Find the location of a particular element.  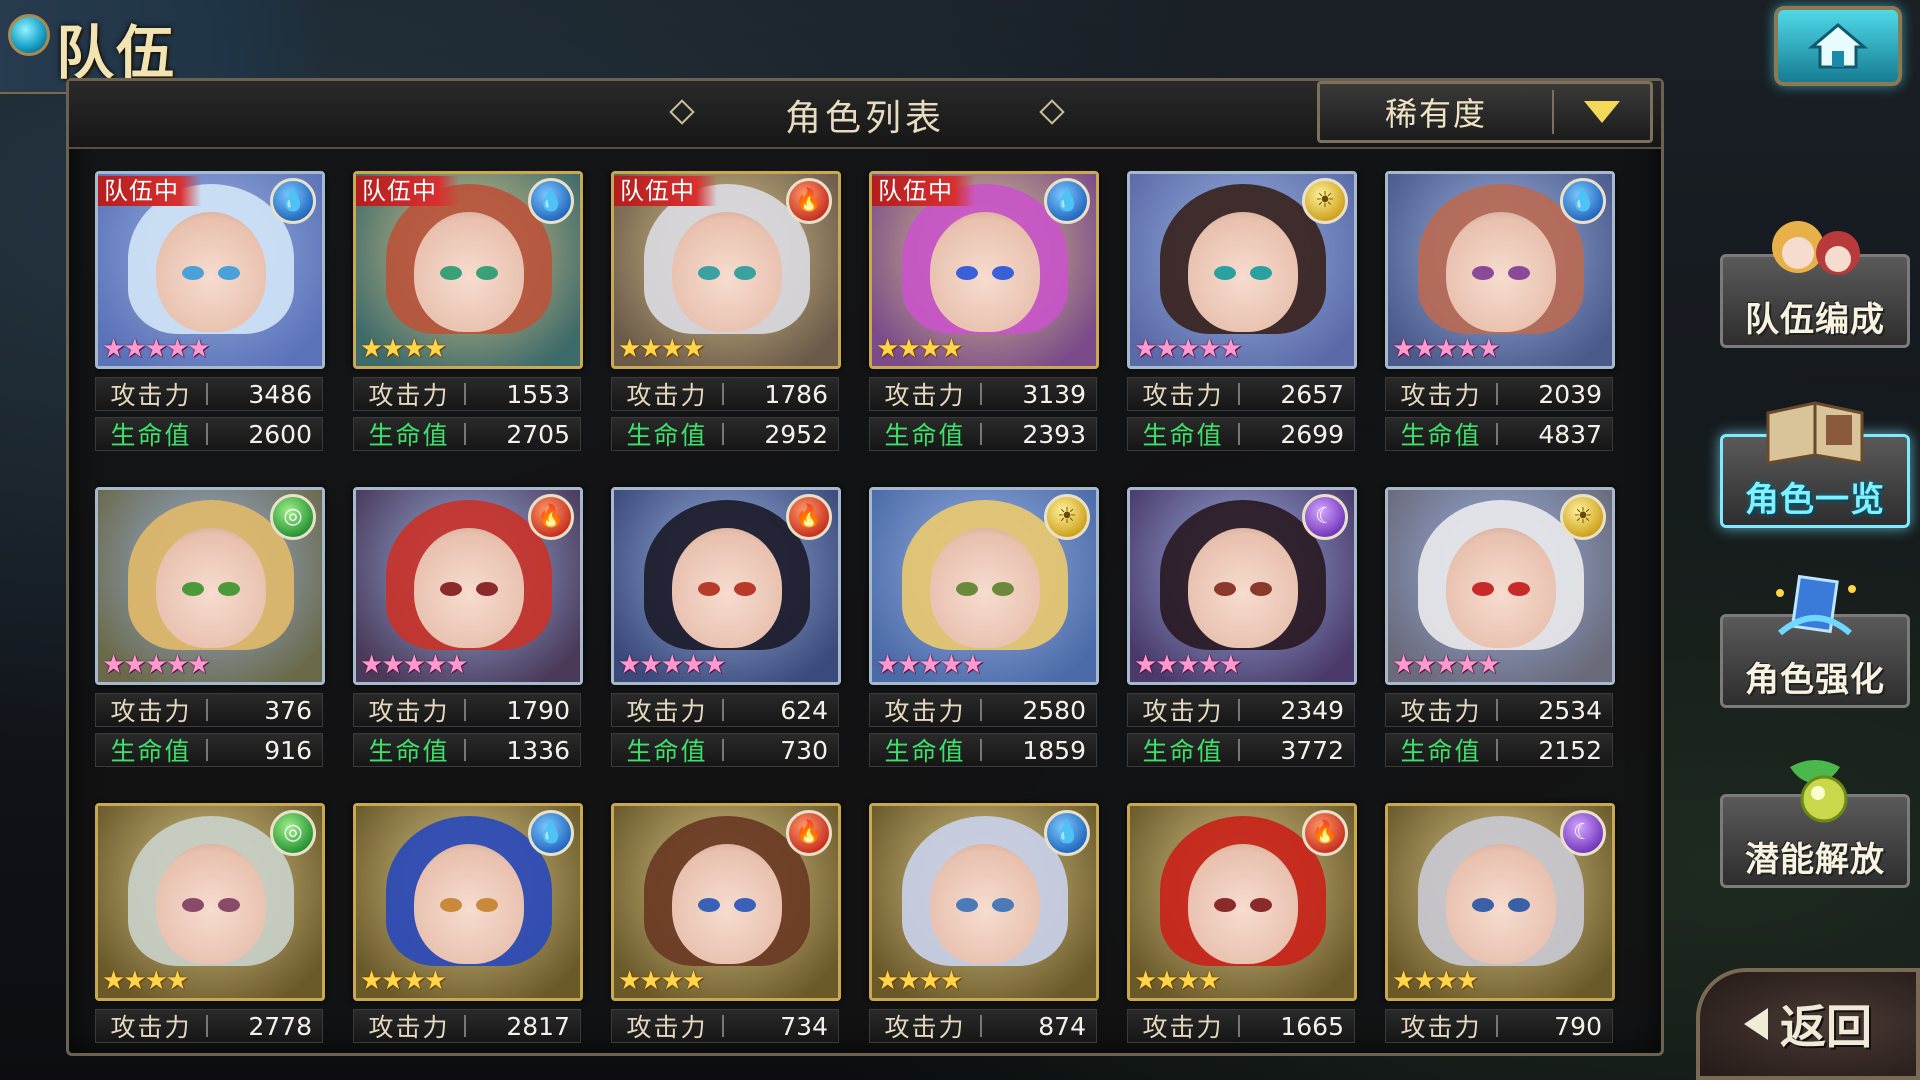

character-portrait: ☾ ★★★★ is located at coordinates (1500, 902).